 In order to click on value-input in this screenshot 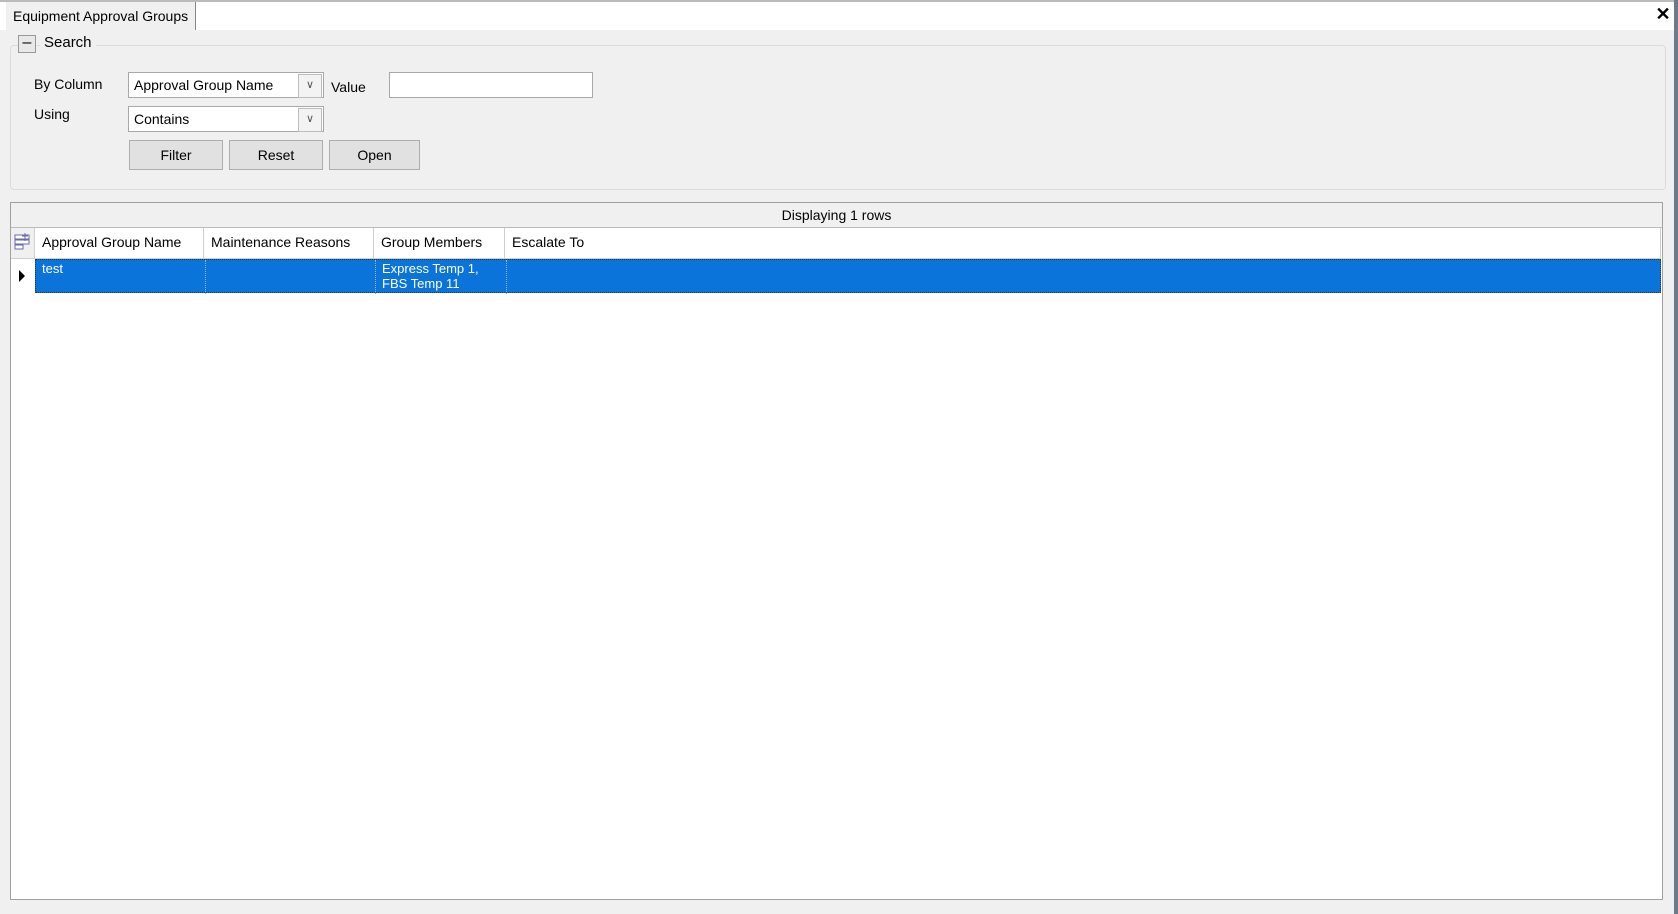, I will do `click(491, 85)`.